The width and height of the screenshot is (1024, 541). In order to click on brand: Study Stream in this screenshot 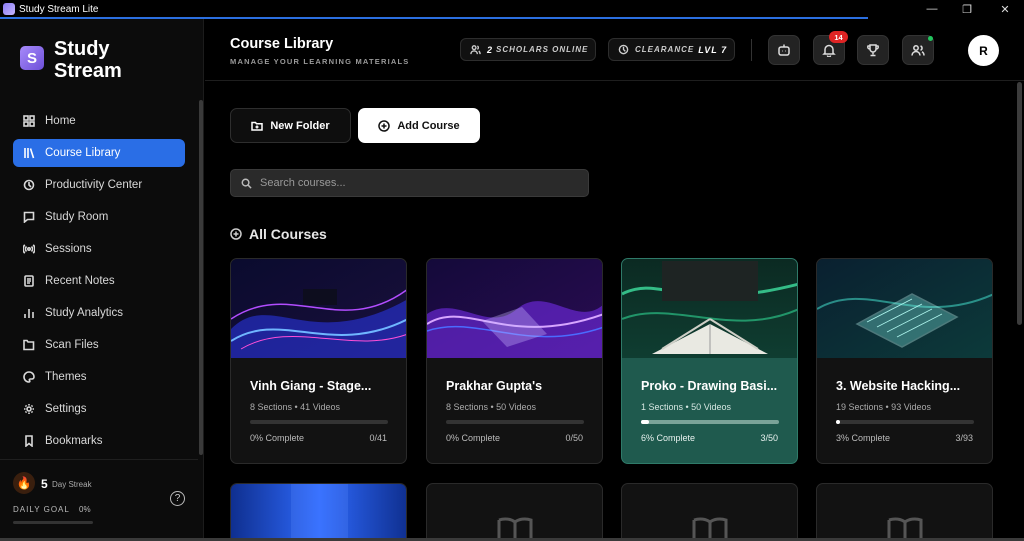, I will do `click(88, 60)`.